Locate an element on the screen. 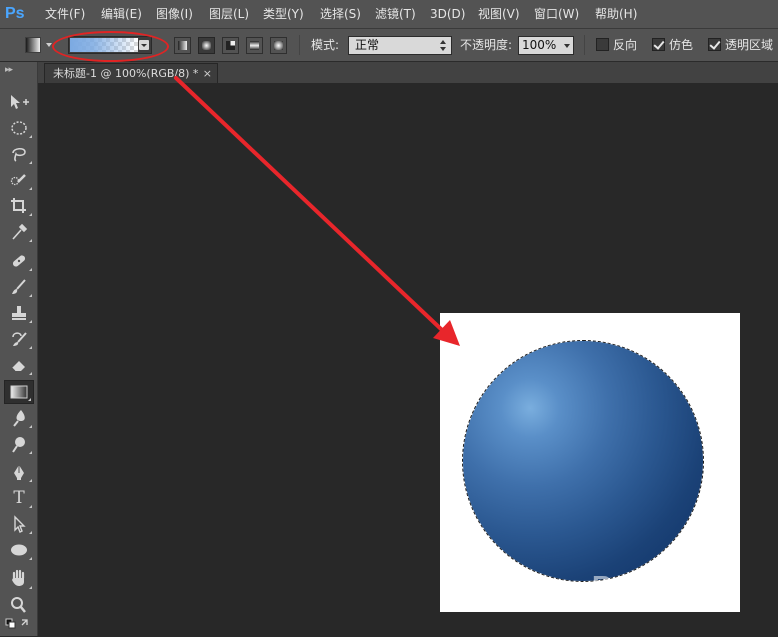 Image resolution: width=778 pixels, height=637 pixels. reflected-gradient-icon is located at coordinates (254, 45).